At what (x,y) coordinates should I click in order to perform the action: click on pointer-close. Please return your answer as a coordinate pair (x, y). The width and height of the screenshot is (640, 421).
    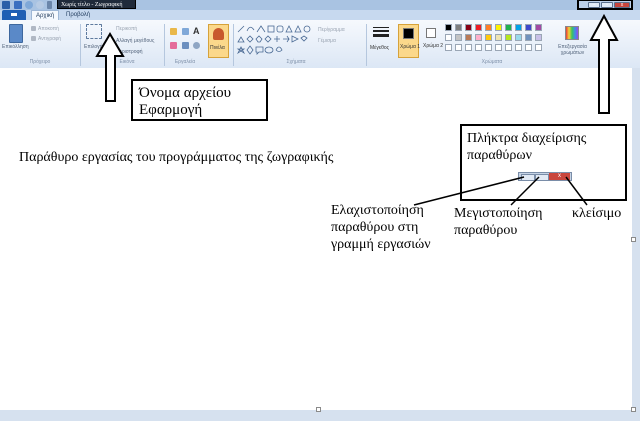
    Looking at the image, I should click on (576, 191).